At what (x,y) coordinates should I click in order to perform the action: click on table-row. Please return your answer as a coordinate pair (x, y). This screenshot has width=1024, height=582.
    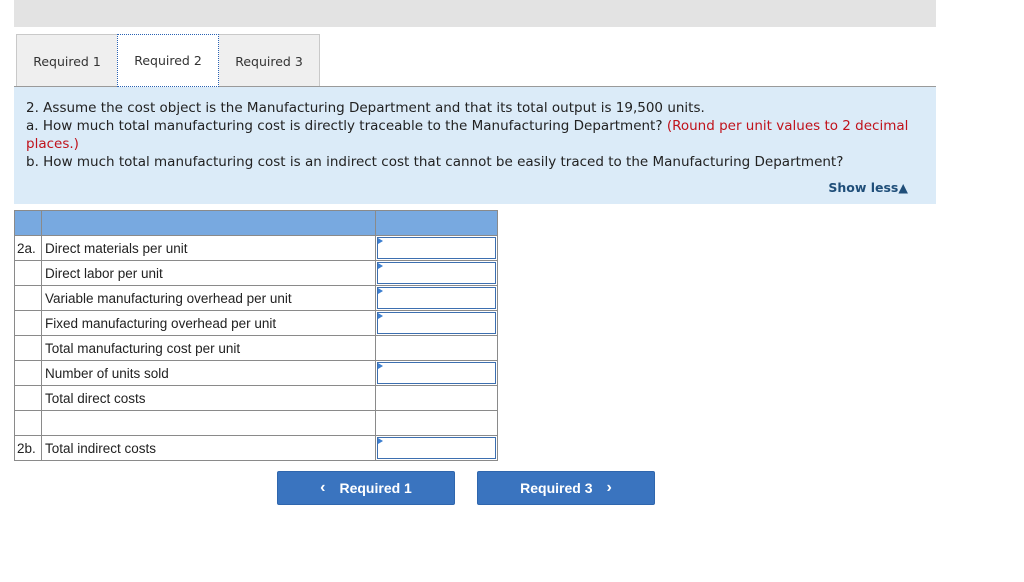
    Looking at the image, I should click on (256, 423).